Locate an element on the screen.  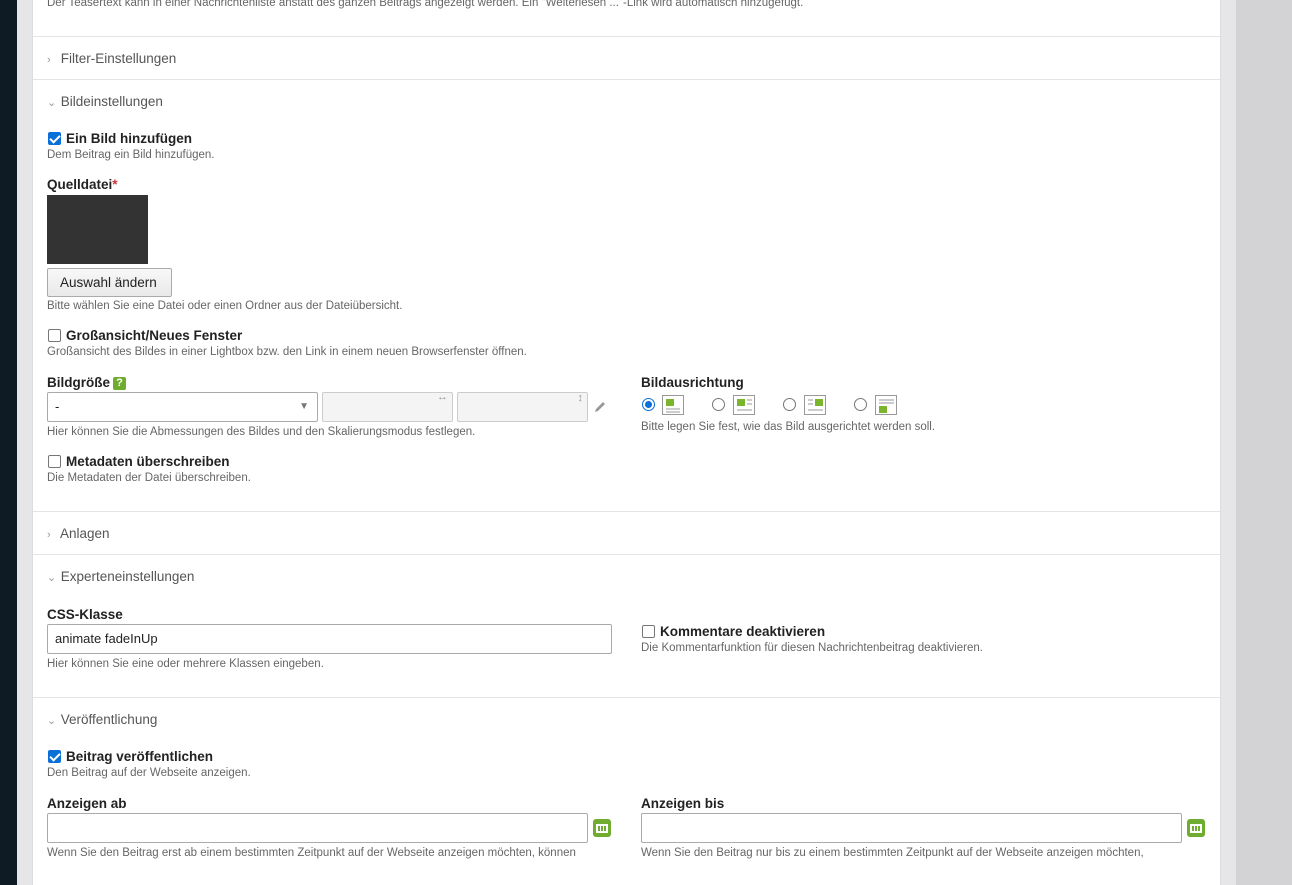
disable-comments-checkbox is located at coordinates (648, 631).